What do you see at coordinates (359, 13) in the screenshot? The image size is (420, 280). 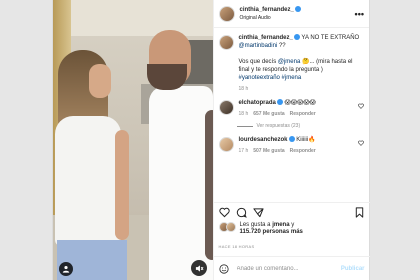 I see `more-options-icon: •••` at bounding box center [359, 13].